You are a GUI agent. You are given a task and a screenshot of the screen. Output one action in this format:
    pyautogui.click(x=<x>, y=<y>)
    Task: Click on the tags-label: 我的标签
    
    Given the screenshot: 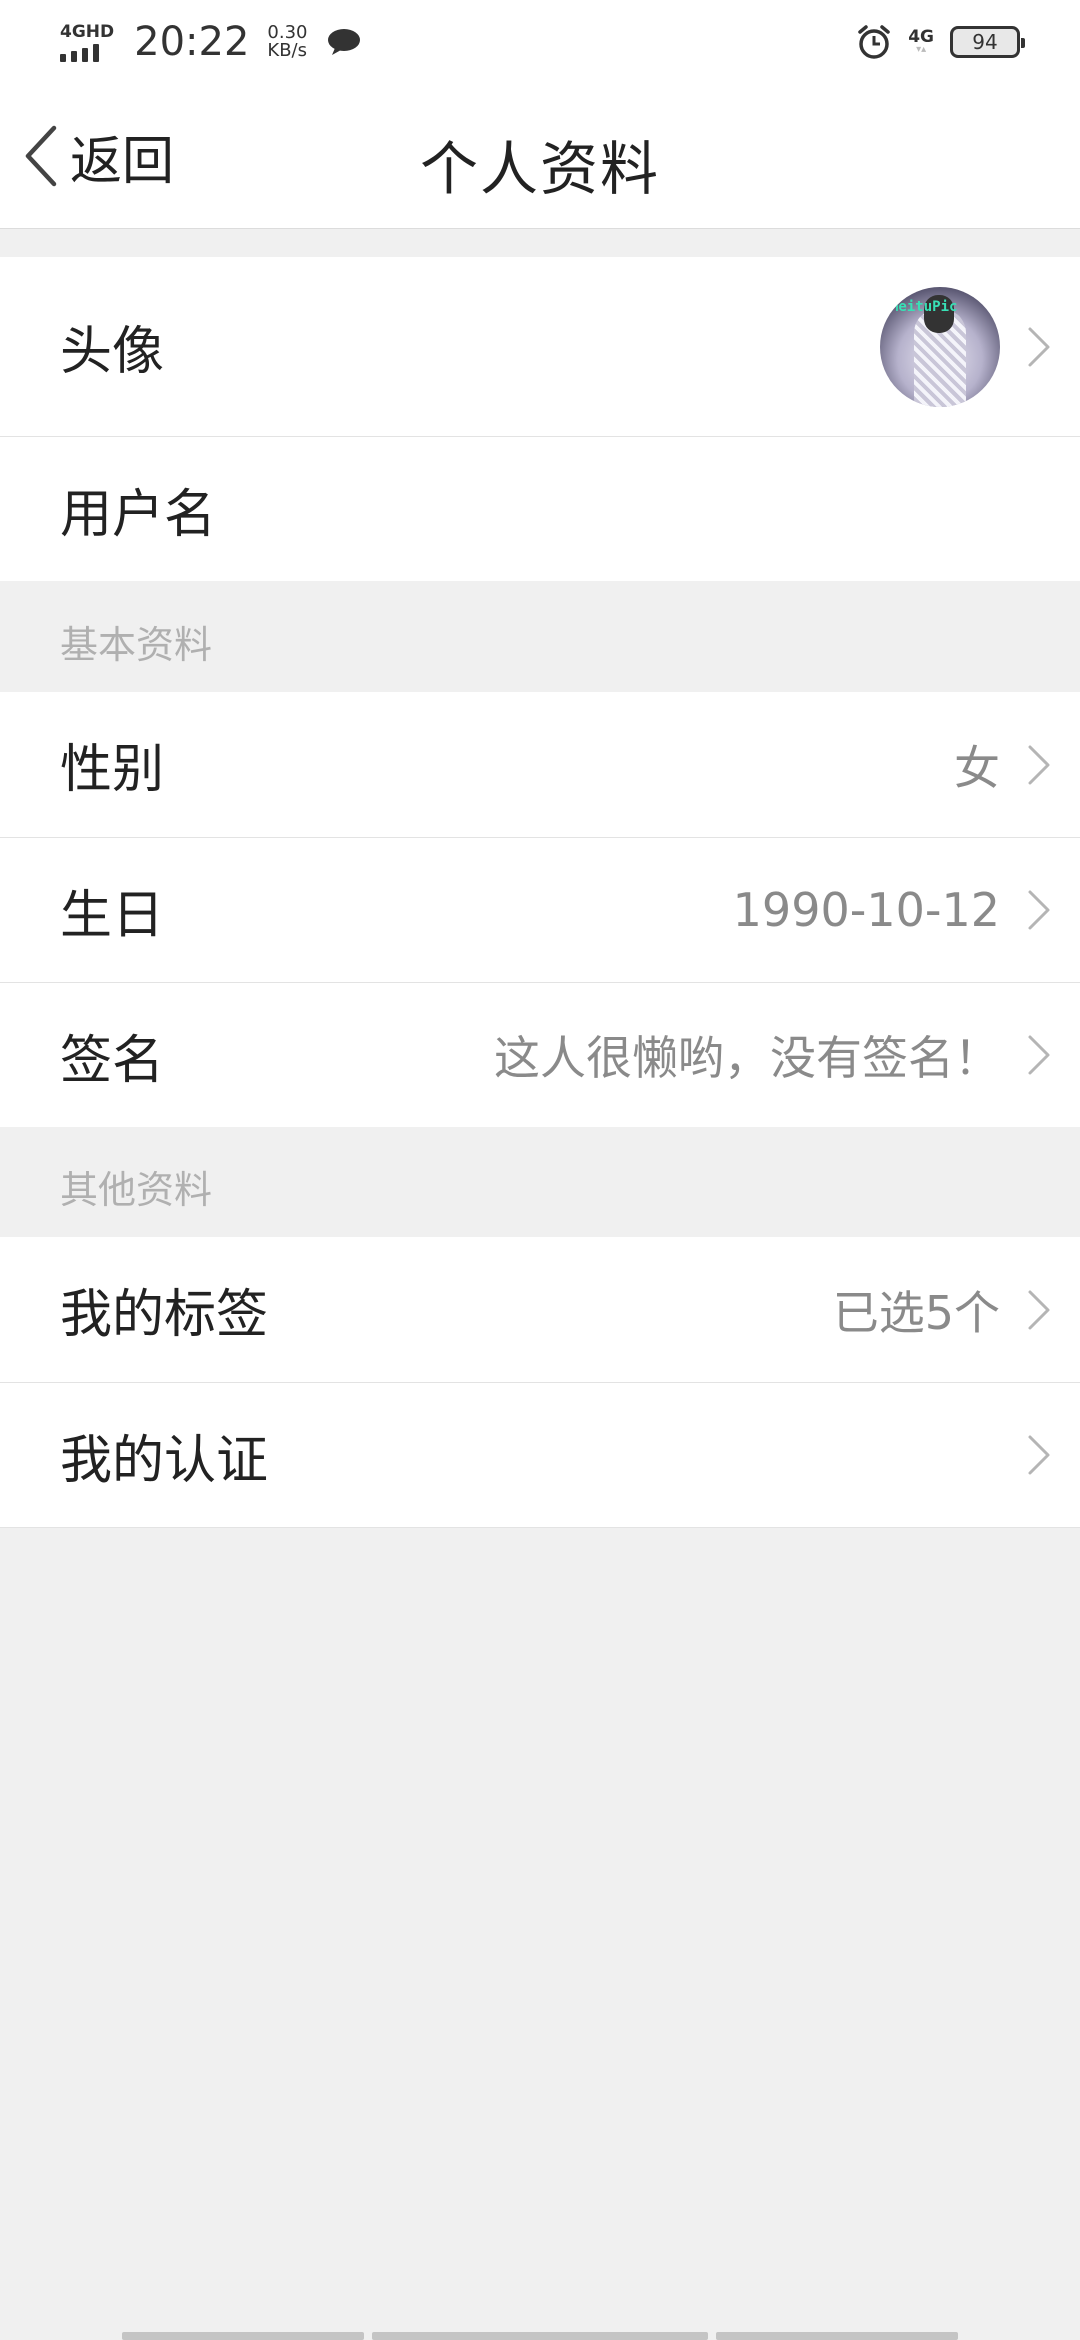 What is the action you would take?
    pyautogui.click(x=164, y=1315)
    